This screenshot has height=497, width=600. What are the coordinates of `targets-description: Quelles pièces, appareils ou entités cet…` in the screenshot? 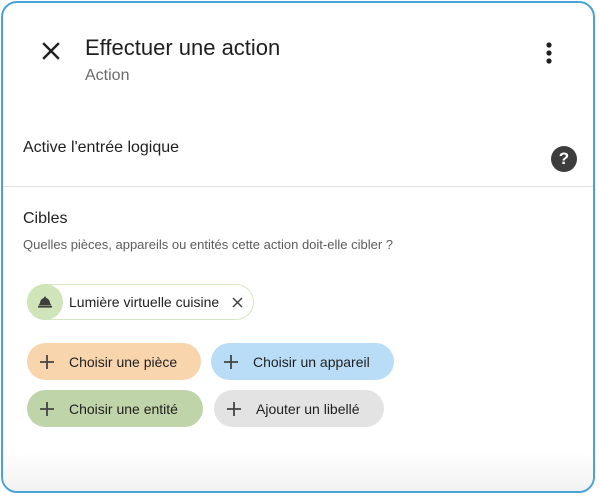 It's located at (208, 244).